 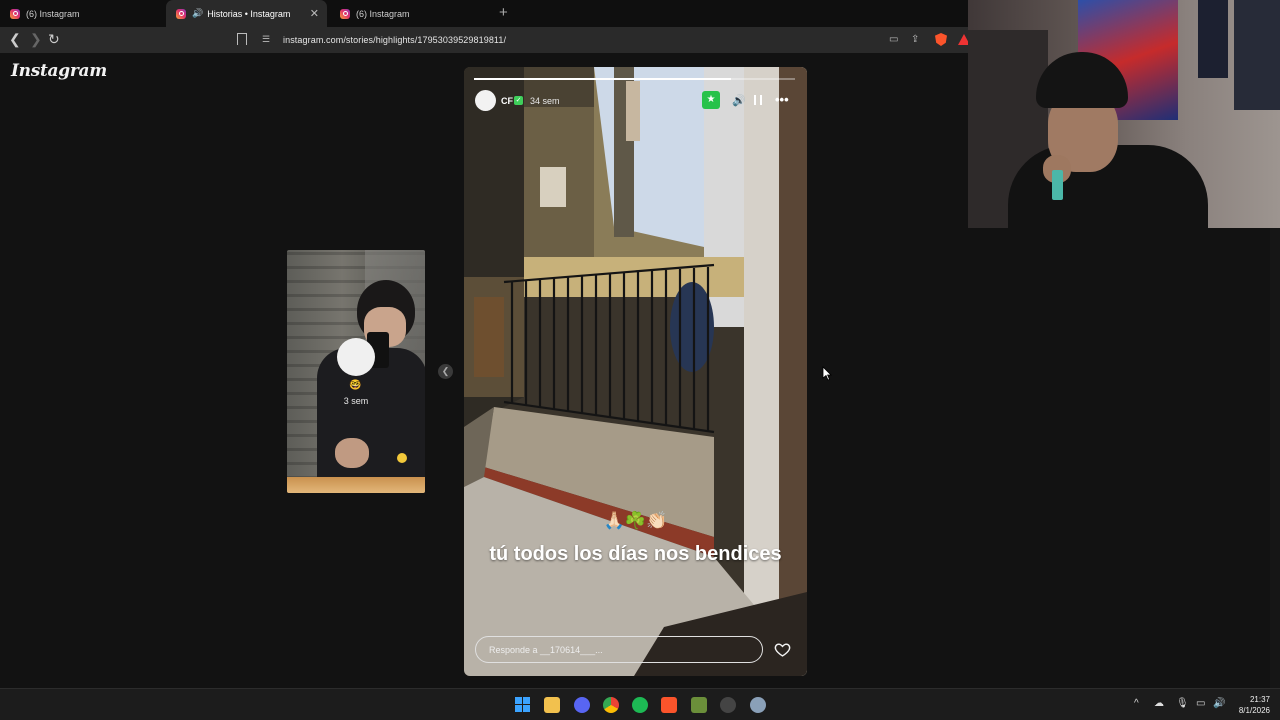 I want to click on story-emojis: 🙏🏻☘️👏🏻, so click(x=635, y=520).